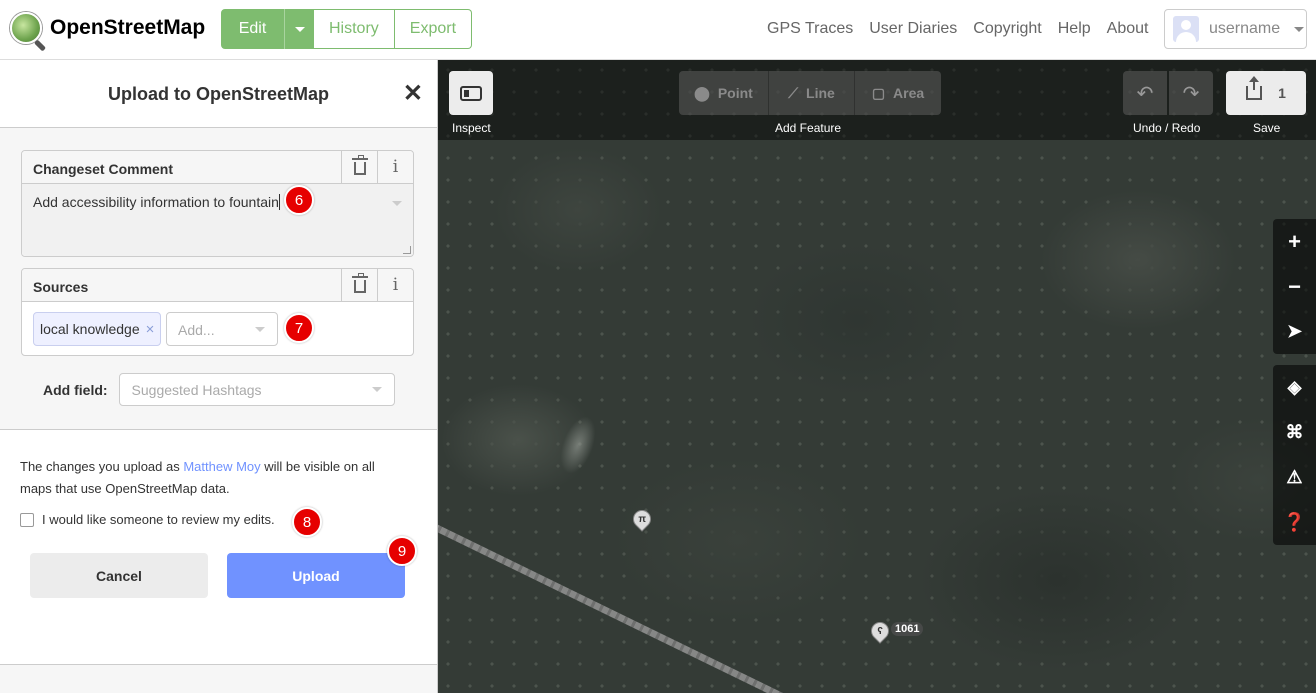 This screenshot has width=1316, height=693. What do you see at coordinates (413, 94) in the screenshot?
I see `close-icon: ✕` at bounding box center [413, 94].